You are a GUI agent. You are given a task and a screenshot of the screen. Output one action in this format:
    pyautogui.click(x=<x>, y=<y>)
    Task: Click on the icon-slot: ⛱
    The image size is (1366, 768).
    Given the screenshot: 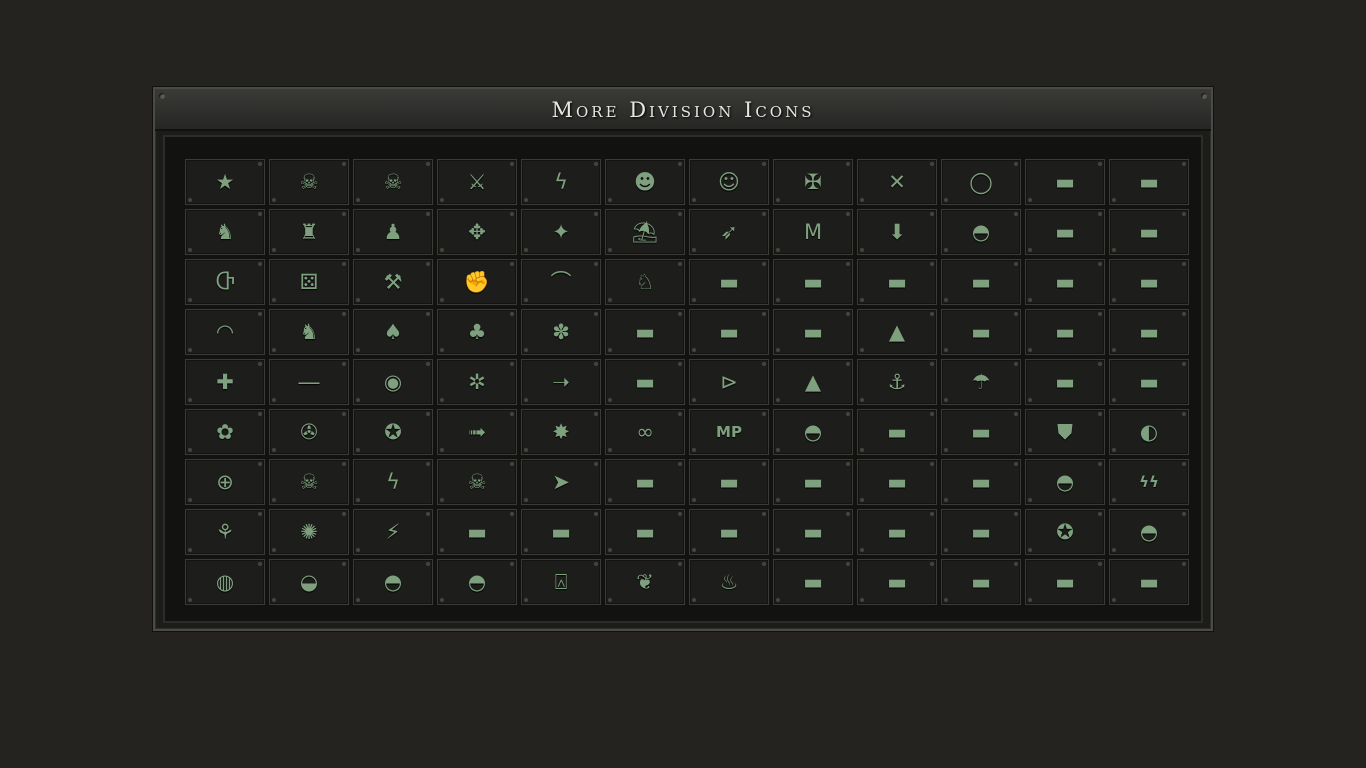 What is the action you would take?
    pyautogui.click(x=645, y=232)
    